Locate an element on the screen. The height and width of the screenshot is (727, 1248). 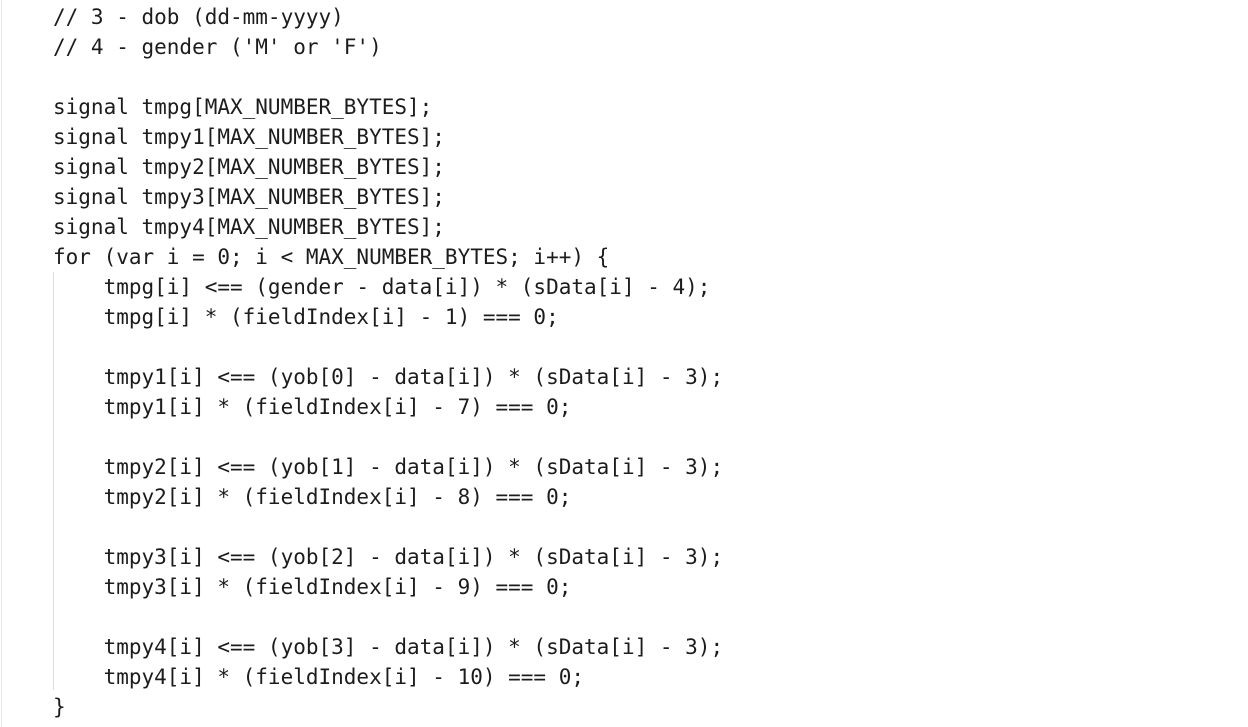
code-line: // 4 - gender ('M' or 'F') is located at coordinates (388, 47).